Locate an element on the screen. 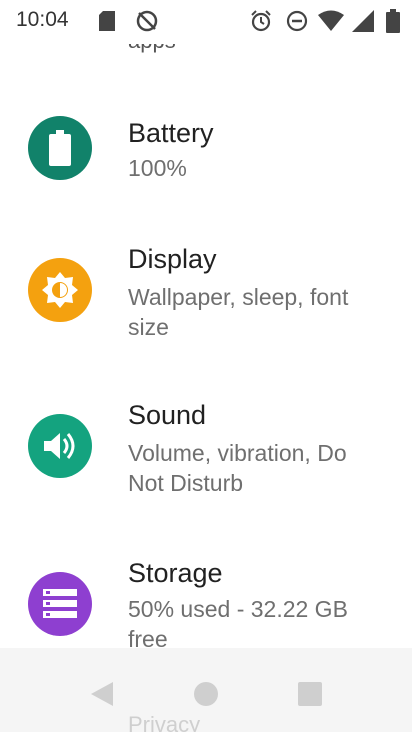  status-bar: 10:04 is located at coordinates (206, 22).